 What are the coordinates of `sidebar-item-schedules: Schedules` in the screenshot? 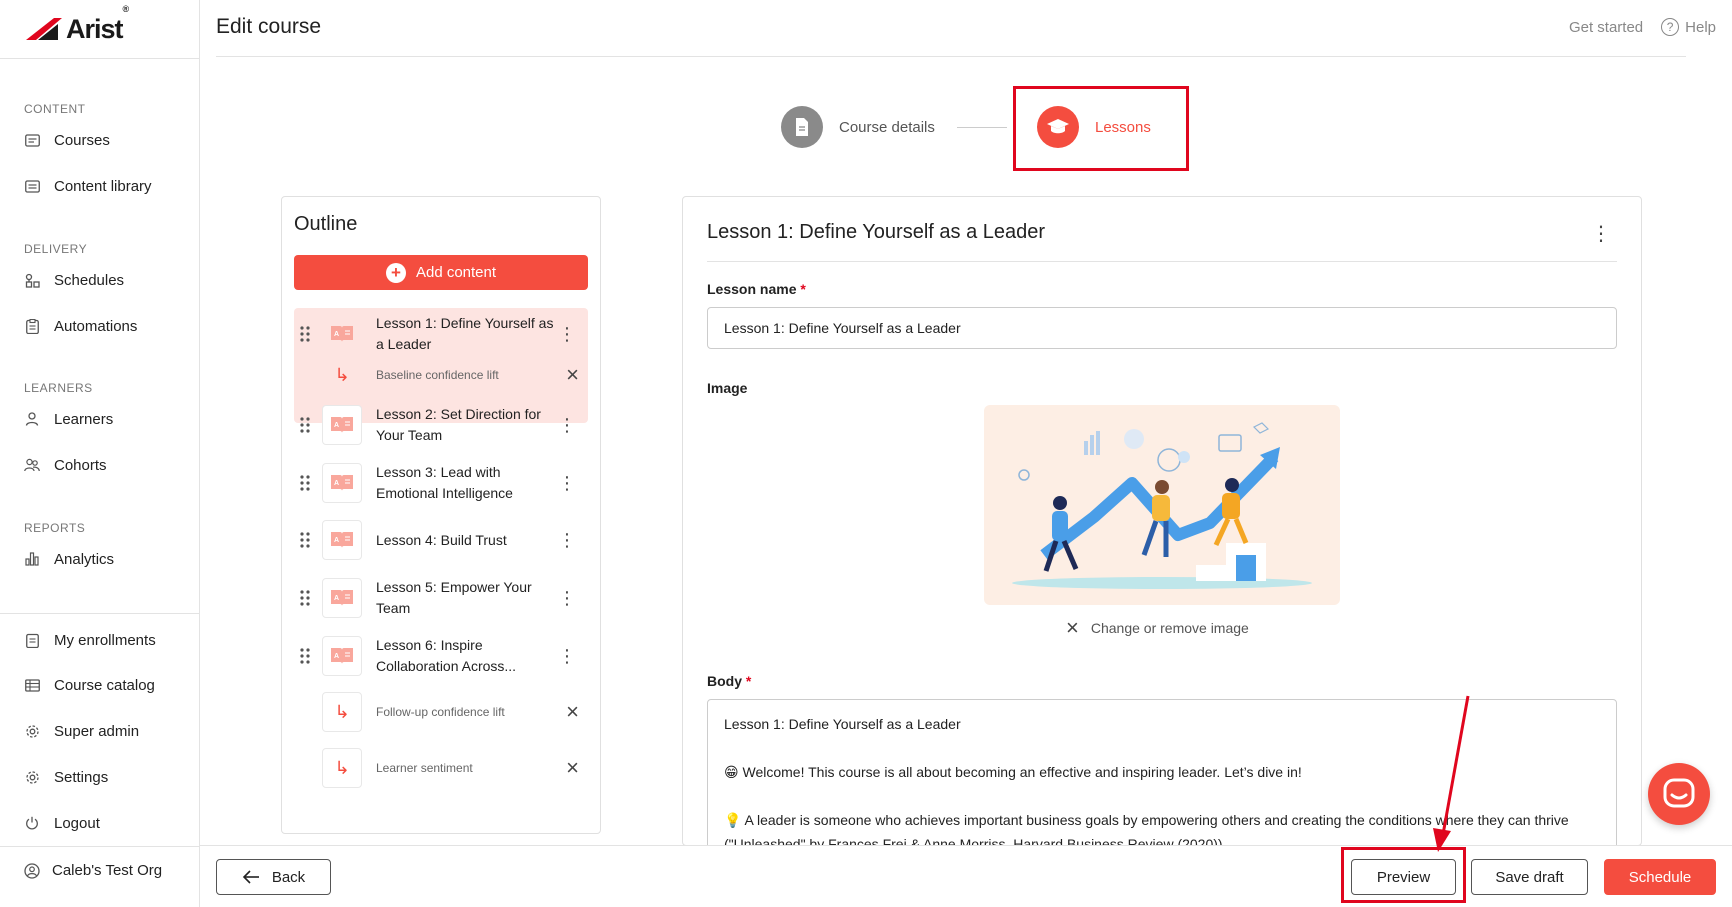 It's located at (74, 280).